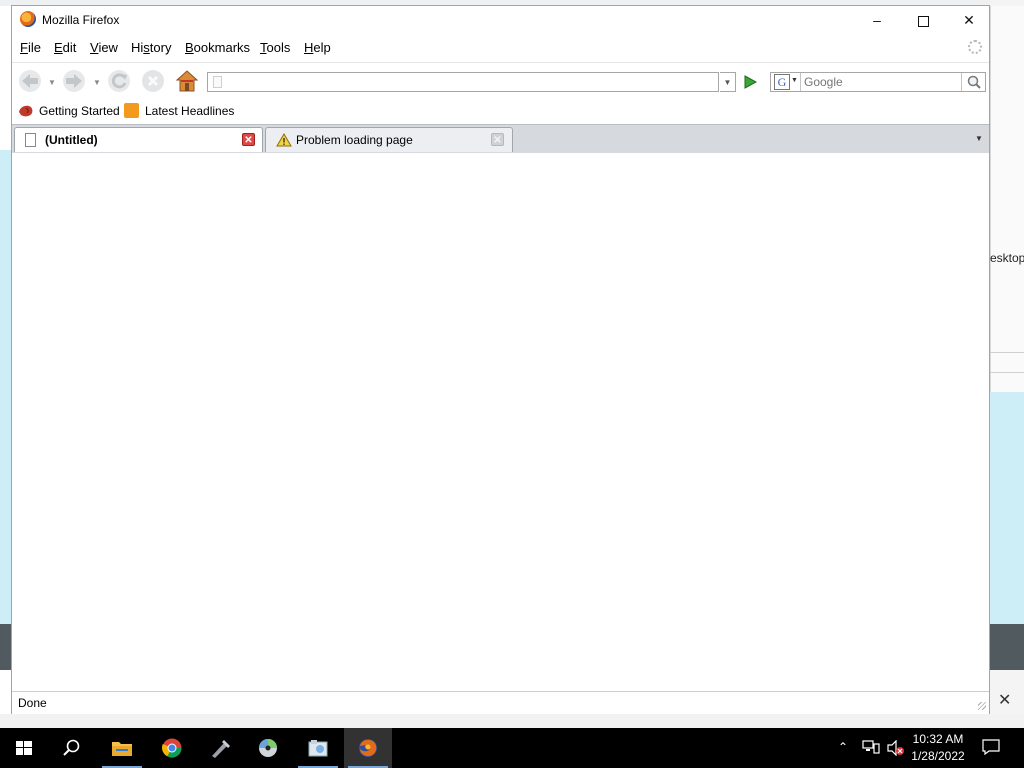 This screenshot has width=1024, height=768. What do you see at coordinates (138, 139) in the screenshot?
I see `tab-untitled: (Untitled) ✕` at bounding box center [138, 139].